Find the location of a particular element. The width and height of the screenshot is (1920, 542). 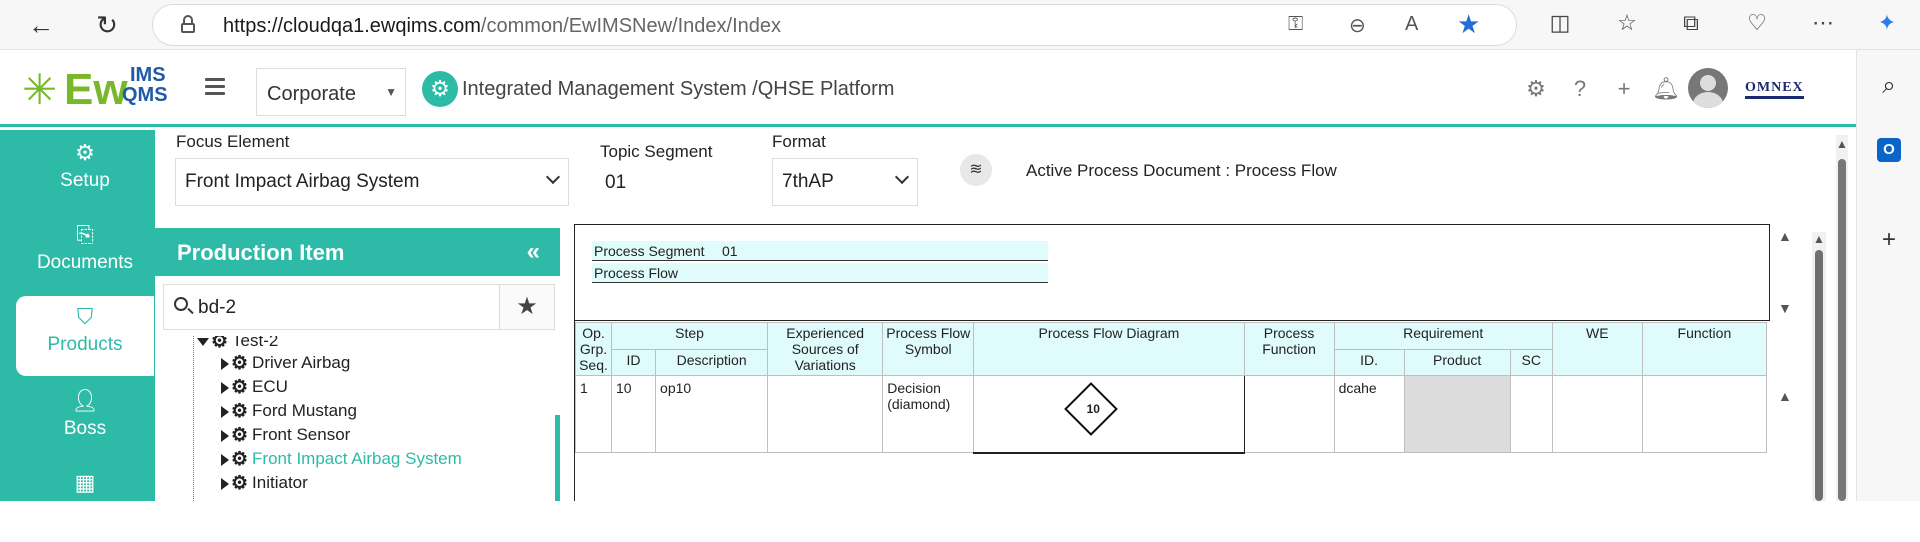

tree-node-selected: ⚙ Front Impact Airbag System is located at coordinates (341, 459).